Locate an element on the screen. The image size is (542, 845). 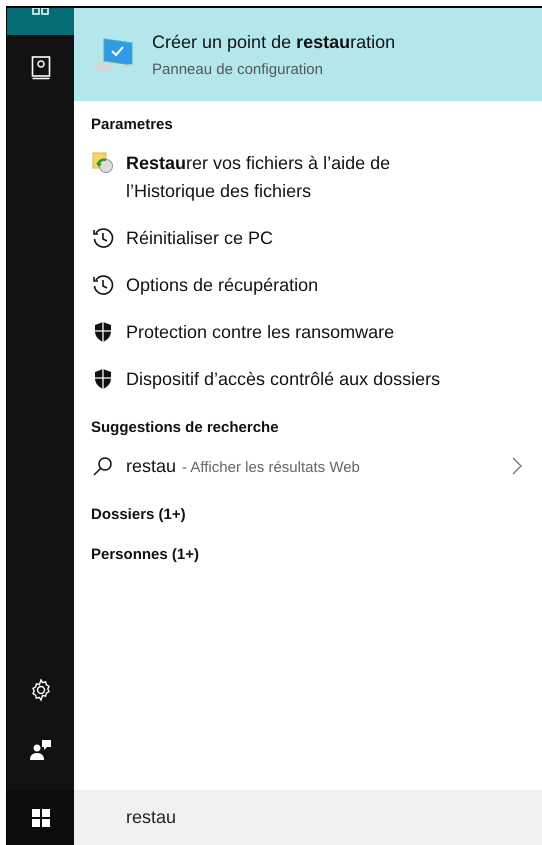
start-button is located at coordinates (40, 817).